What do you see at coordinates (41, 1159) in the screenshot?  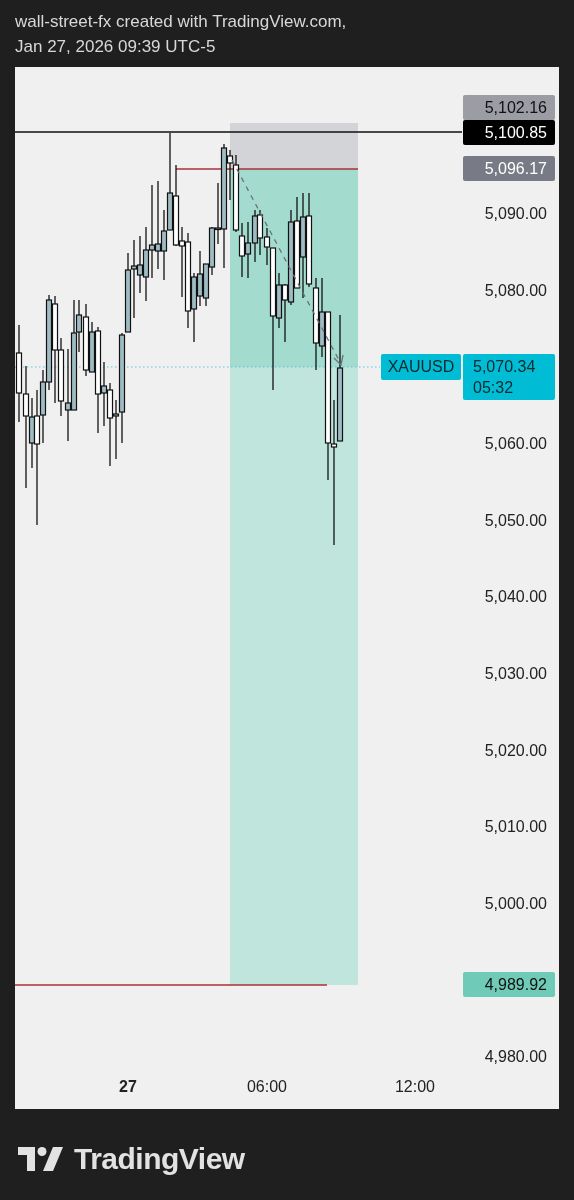 I see `logo-icon` at bounding box center [41, 1159].